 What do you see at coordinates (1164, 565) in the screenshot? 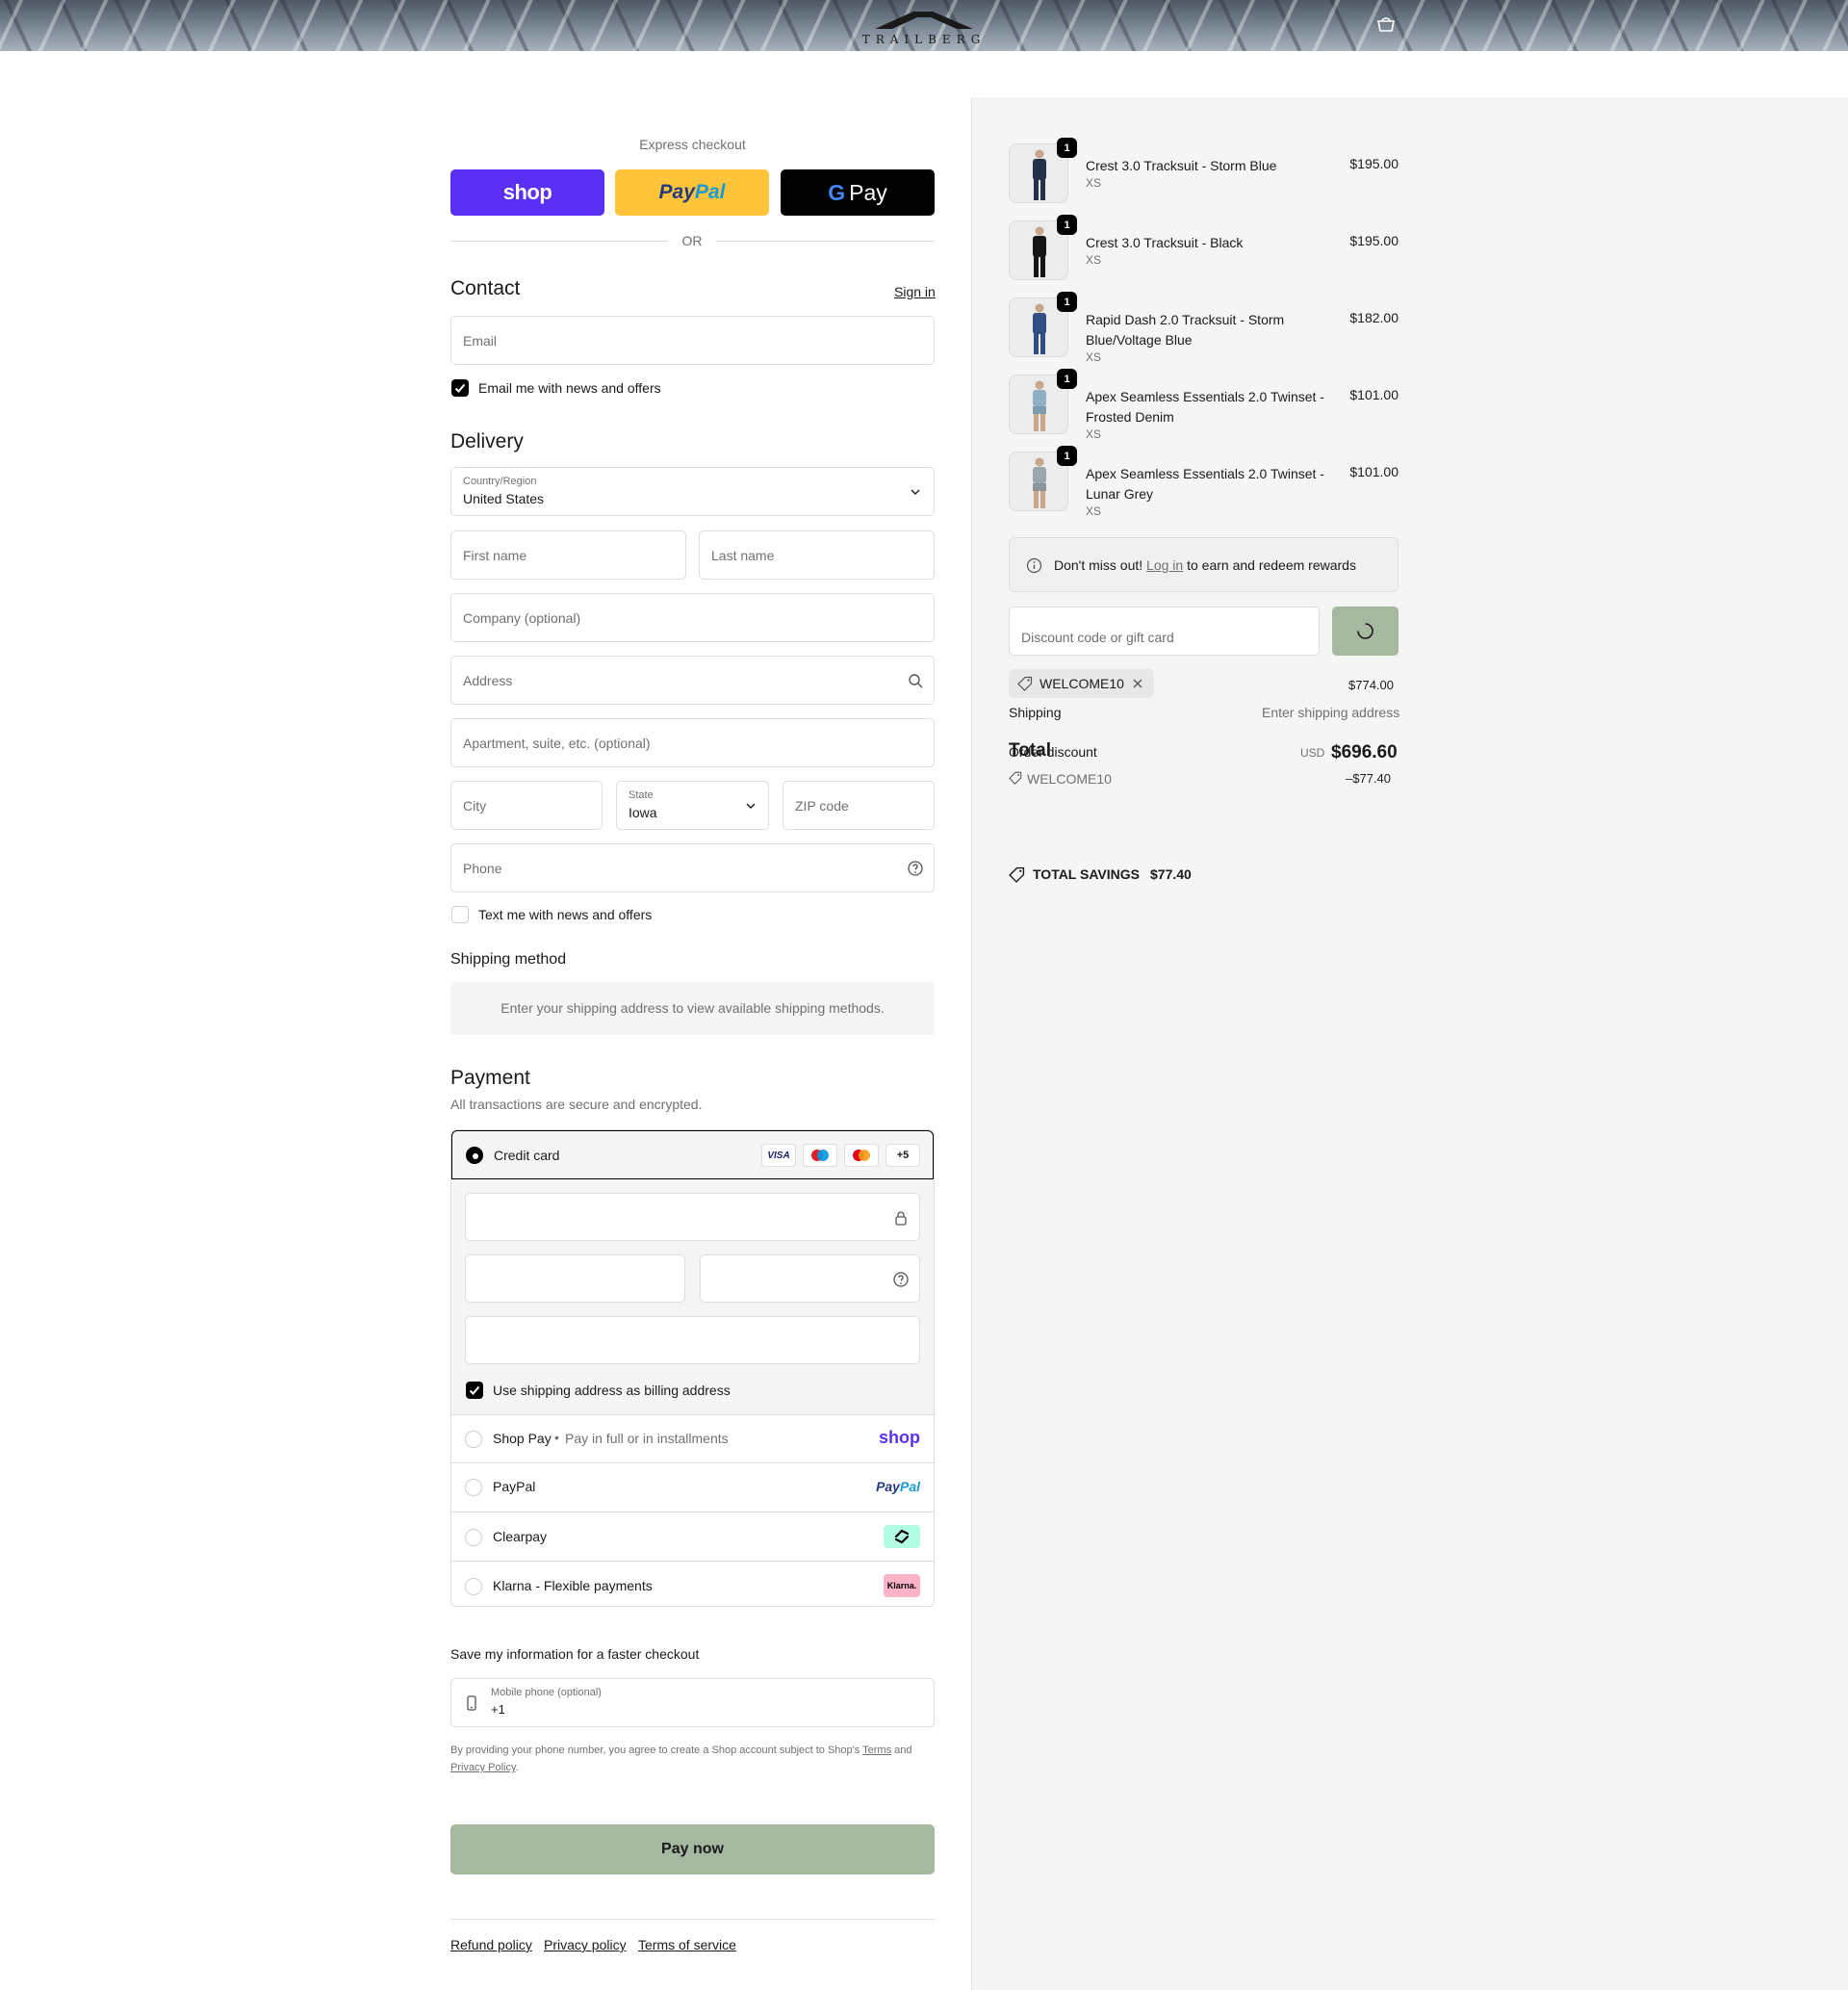
I see `rewards-login-link: Log in` at bounding box center [1164, 565].